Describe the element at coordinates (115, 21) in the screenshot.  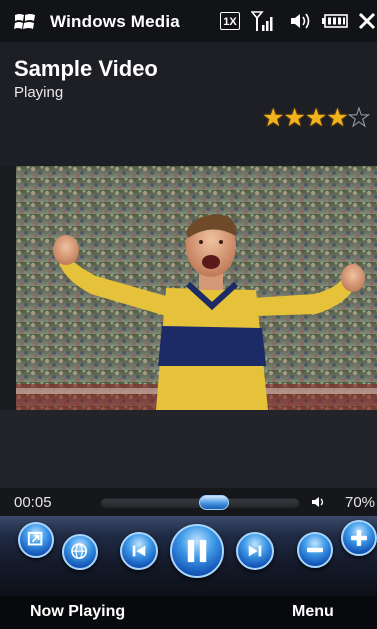
I see `app-title: Windows Media` at that location.